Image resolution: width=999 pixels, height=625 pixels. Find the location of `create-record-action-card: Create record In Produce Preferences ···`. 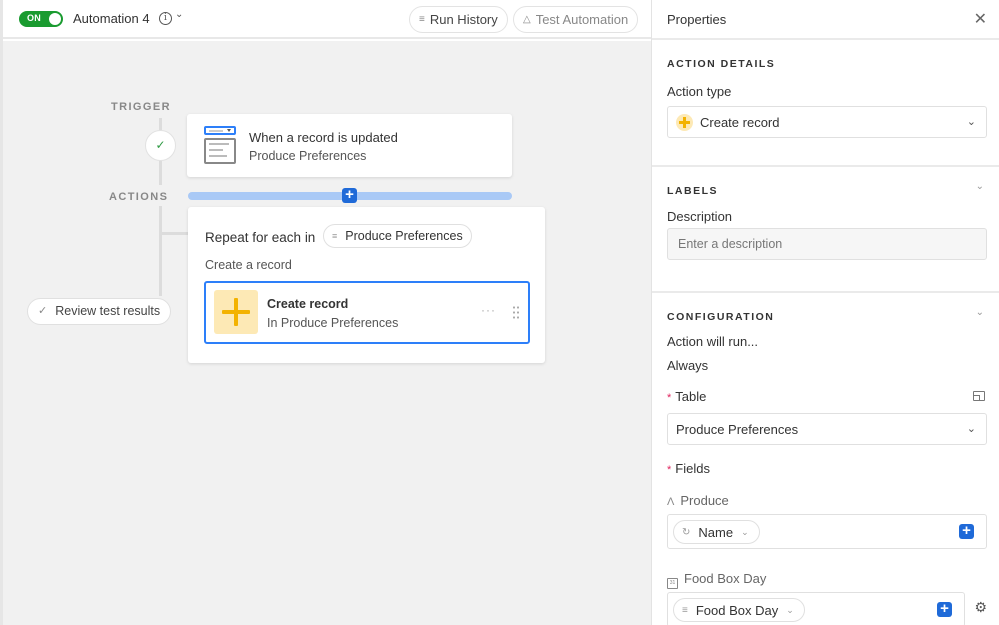

create-record-action-card: Create record In Produce Preferences ··· is located at coordinates (367, 312).